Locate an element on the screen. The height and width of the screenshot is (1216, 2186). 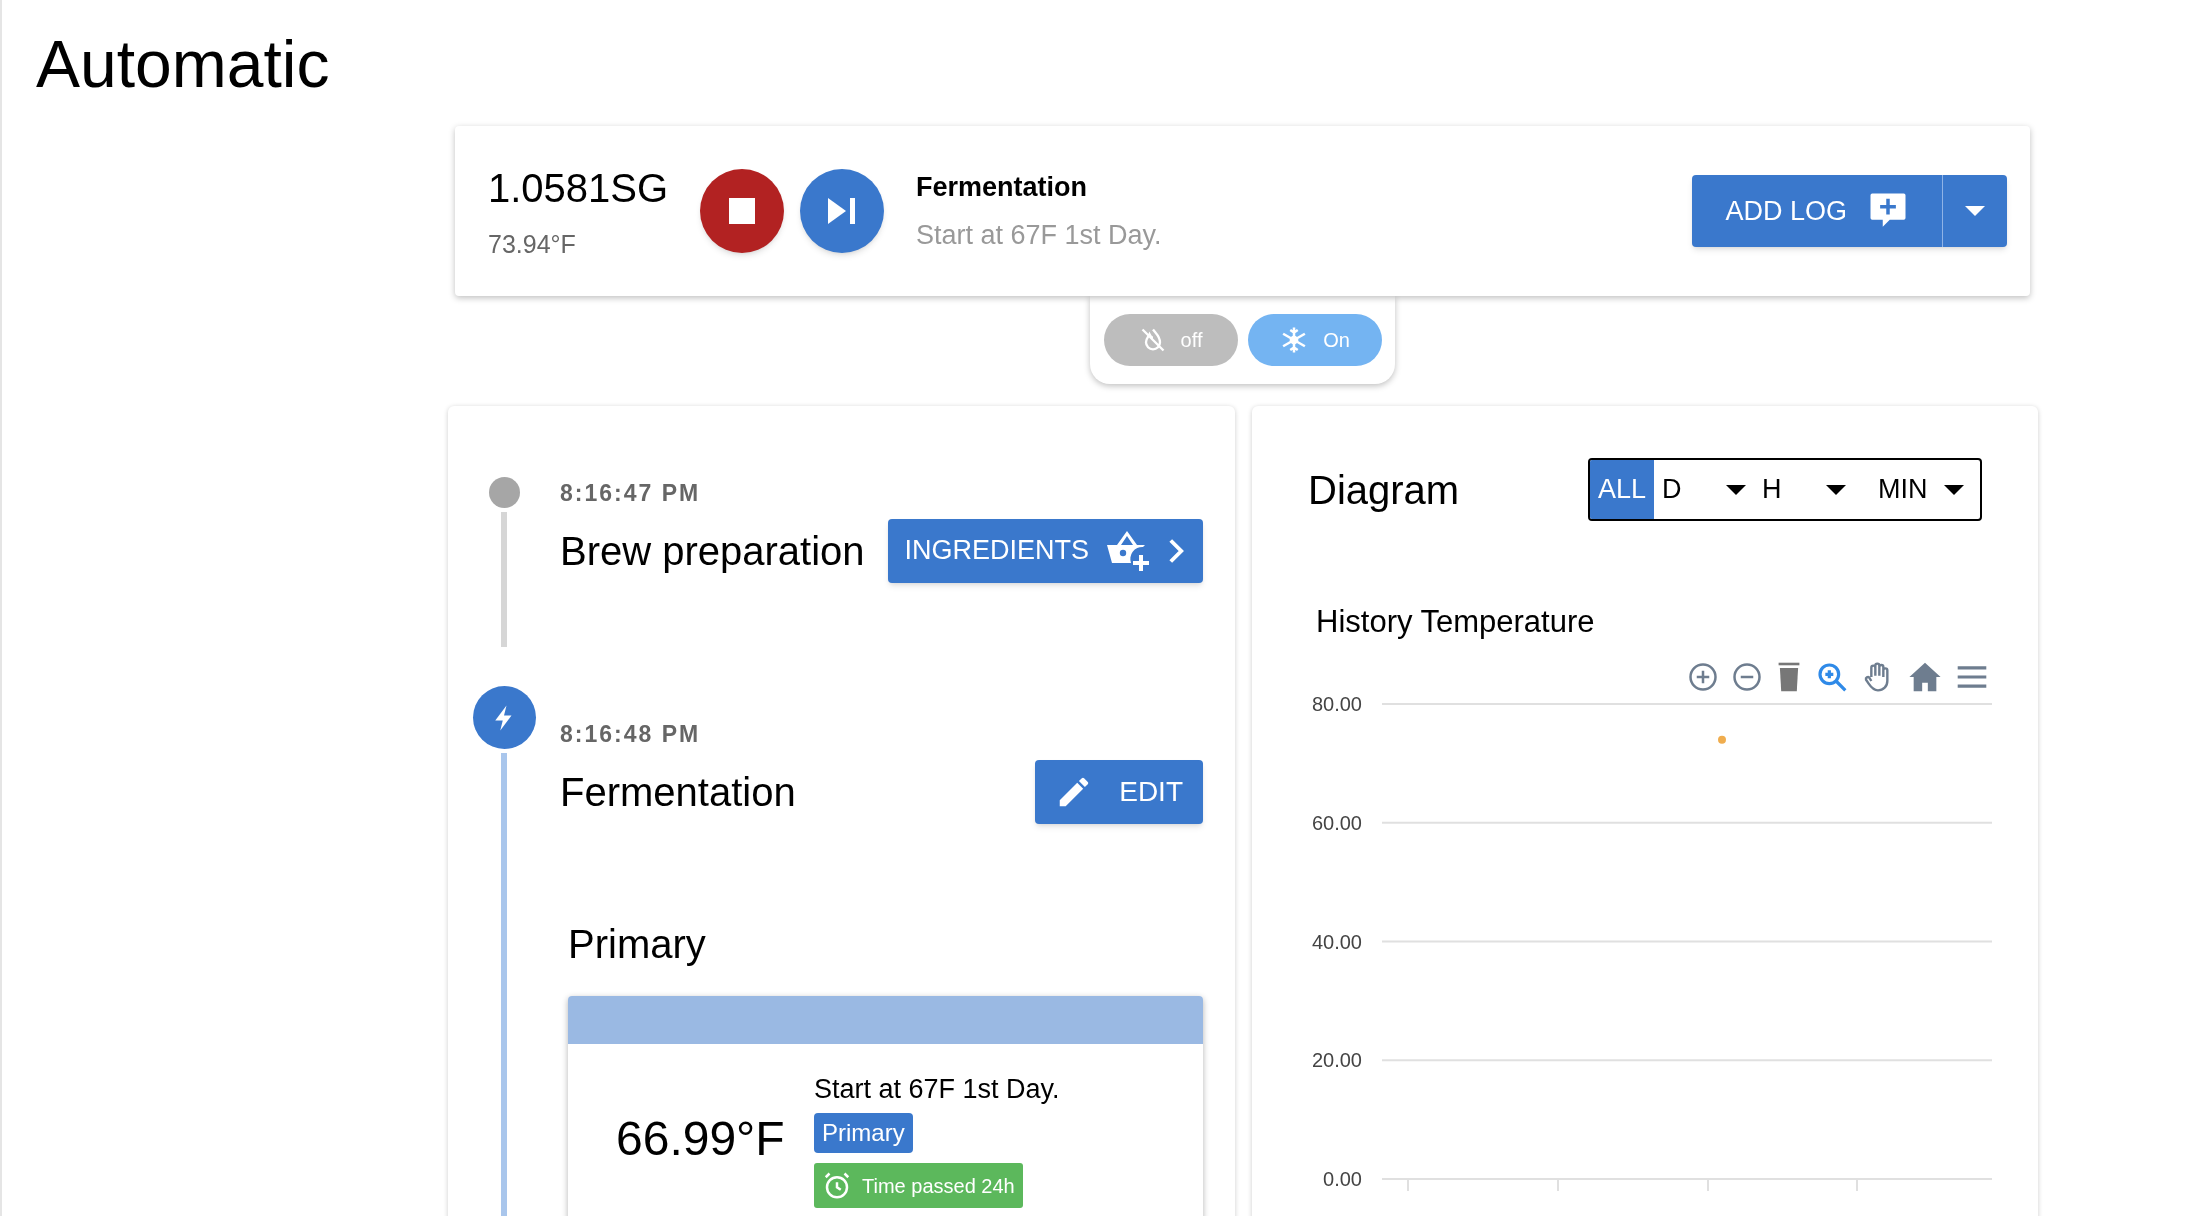
y-axis-label: 20.00 is located at coordinates (1336, 1059).